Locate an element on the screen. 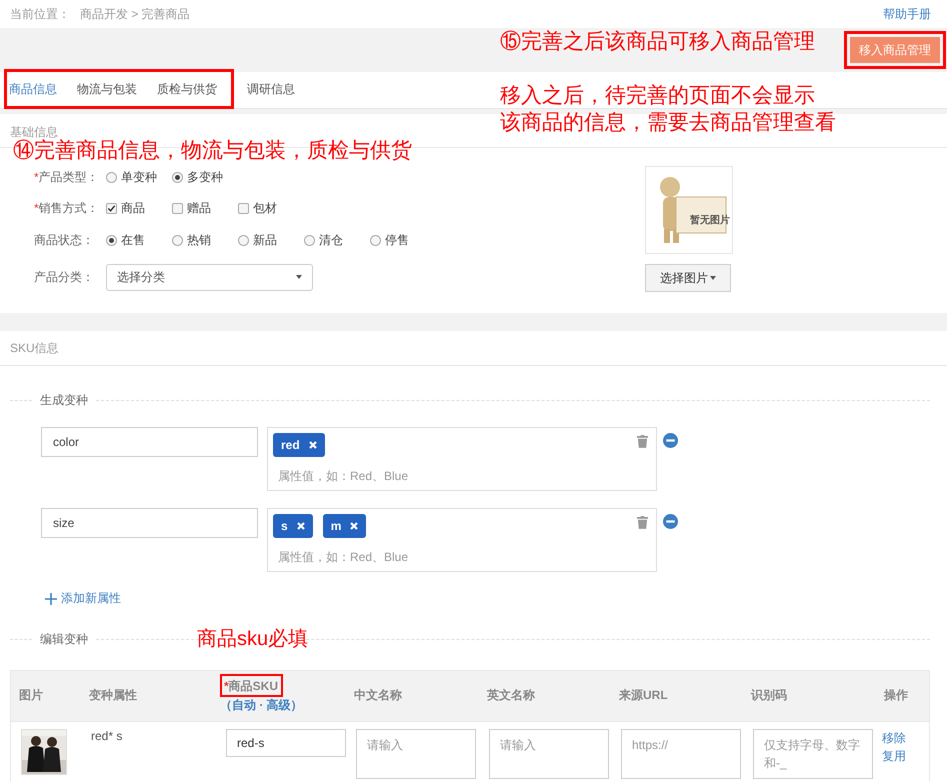 The image size is (947, 782). column-header: 英文名称 is located at coordinates (511, 695).